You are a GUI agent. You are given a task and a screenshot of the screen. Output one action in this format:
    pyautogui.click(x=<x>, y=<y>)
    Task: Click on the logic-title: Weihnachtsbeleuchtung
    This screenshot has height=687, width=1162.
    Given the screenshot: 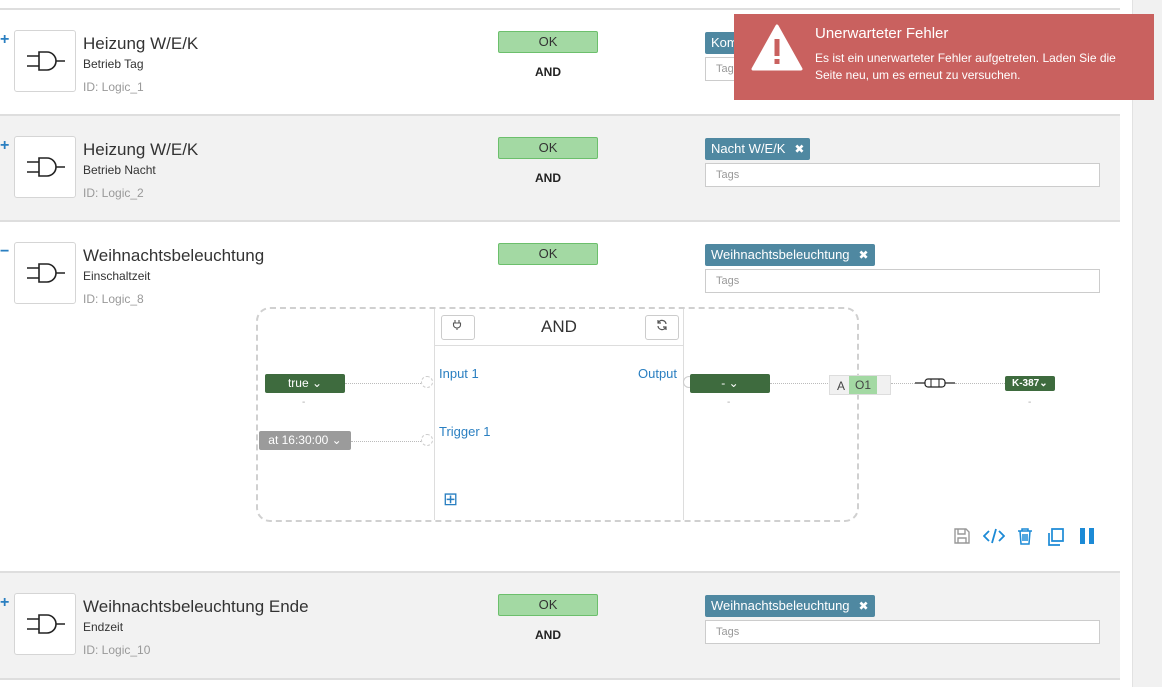 What is the action you would take?
    pyautogui.click(x=174, y=255)
    